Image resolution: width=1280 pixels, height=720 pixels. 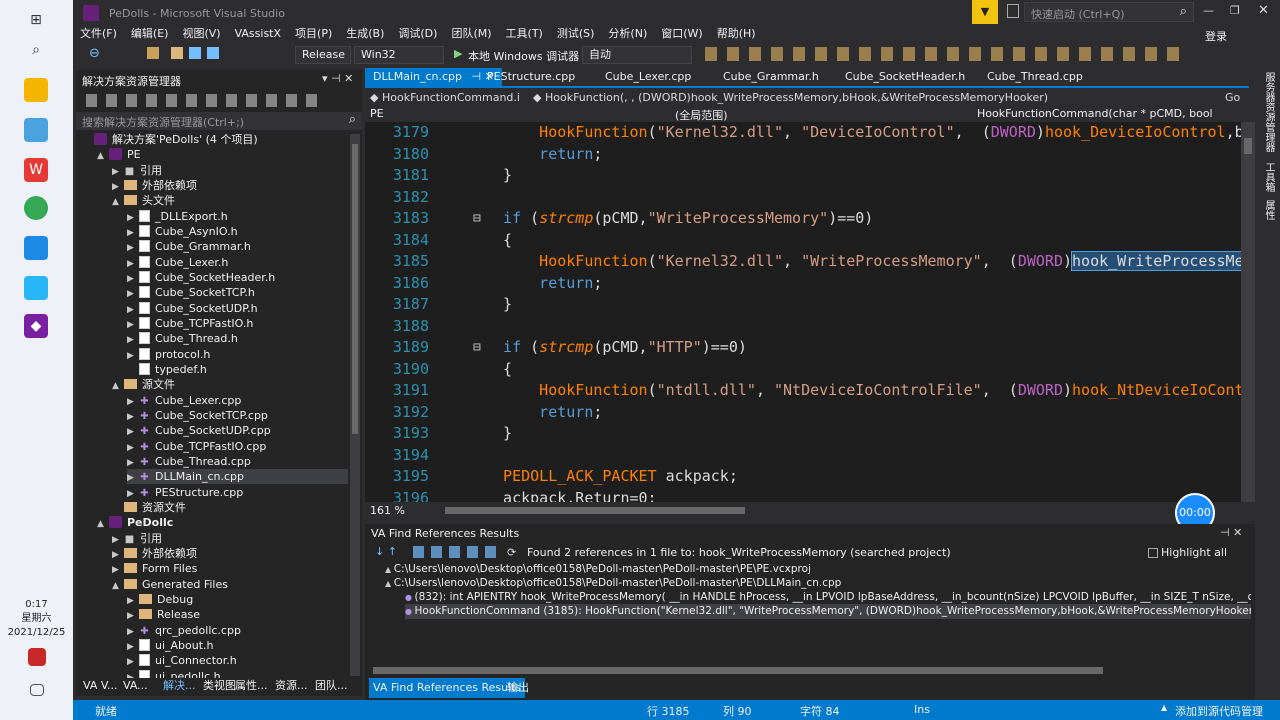 What do you see at coordinates (323, 55) in the screenshot?
I see `config-dropdown: Release` at bounding box center [323, 55].